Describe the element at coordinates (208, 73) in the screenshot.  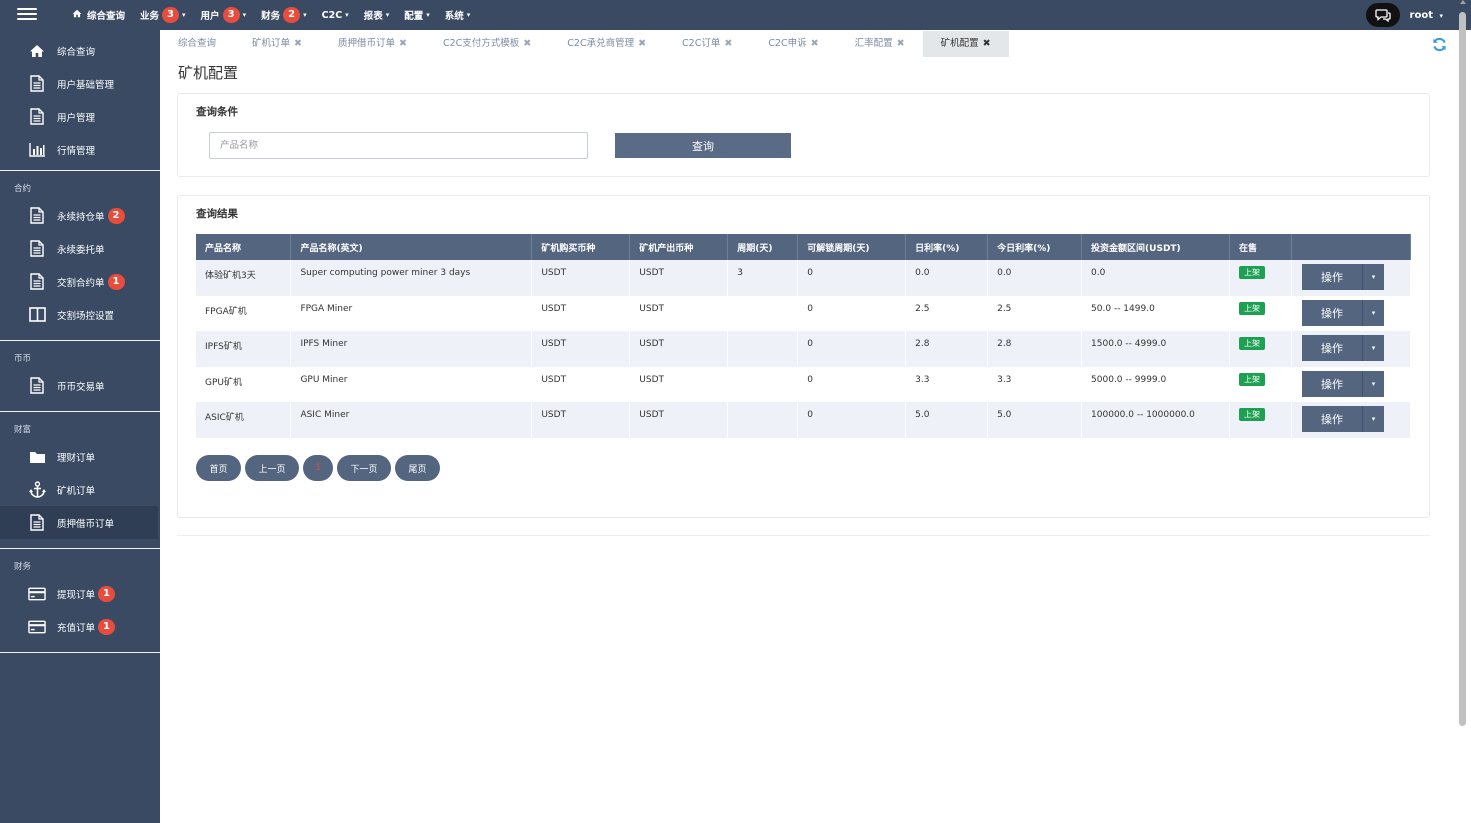
I see `page-title: 矿机配置` at that location.